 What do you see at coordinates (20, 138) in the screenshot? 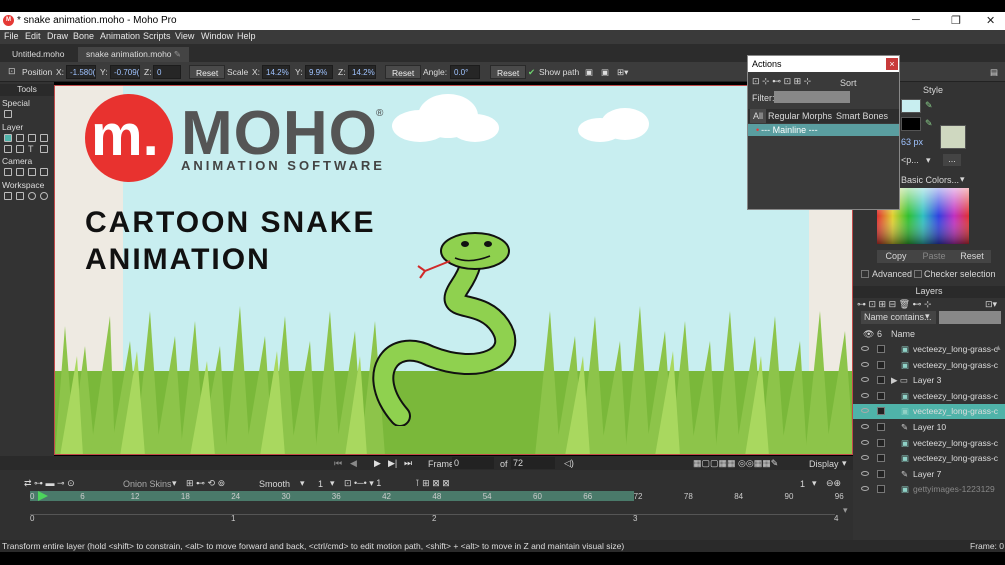
I see `move-icon` at bounding box center [20, 138].